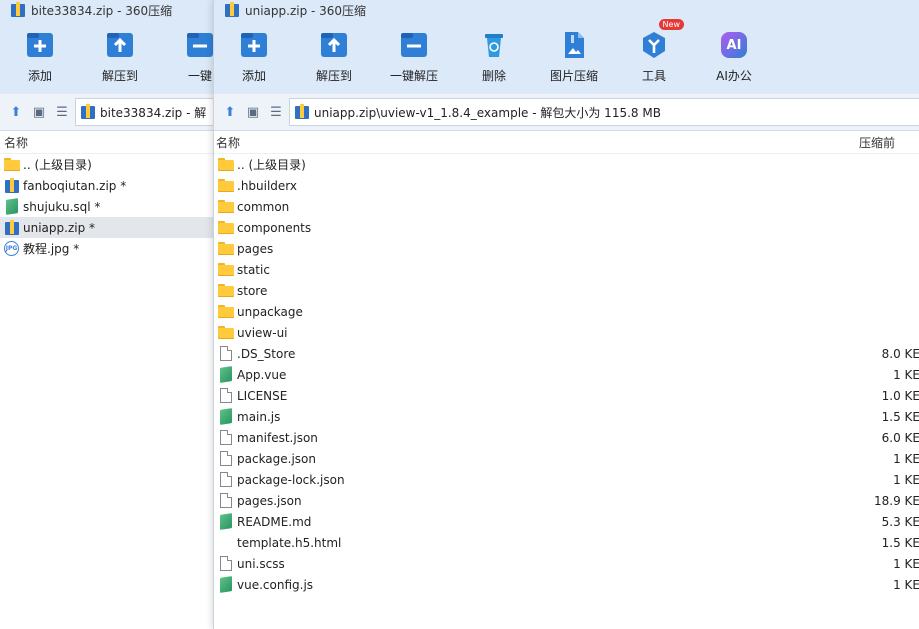 This screenshot has height=629, width=919. I want to click on file-name: pages.json, so click(269, 500).